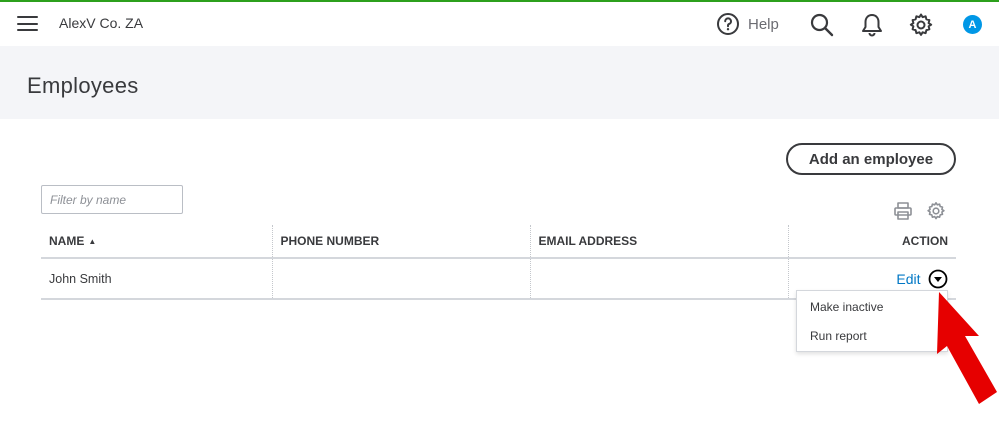  Describe the element at coordinates (938, 279) in the screenshot. I see `caret-down-icon` at that location.